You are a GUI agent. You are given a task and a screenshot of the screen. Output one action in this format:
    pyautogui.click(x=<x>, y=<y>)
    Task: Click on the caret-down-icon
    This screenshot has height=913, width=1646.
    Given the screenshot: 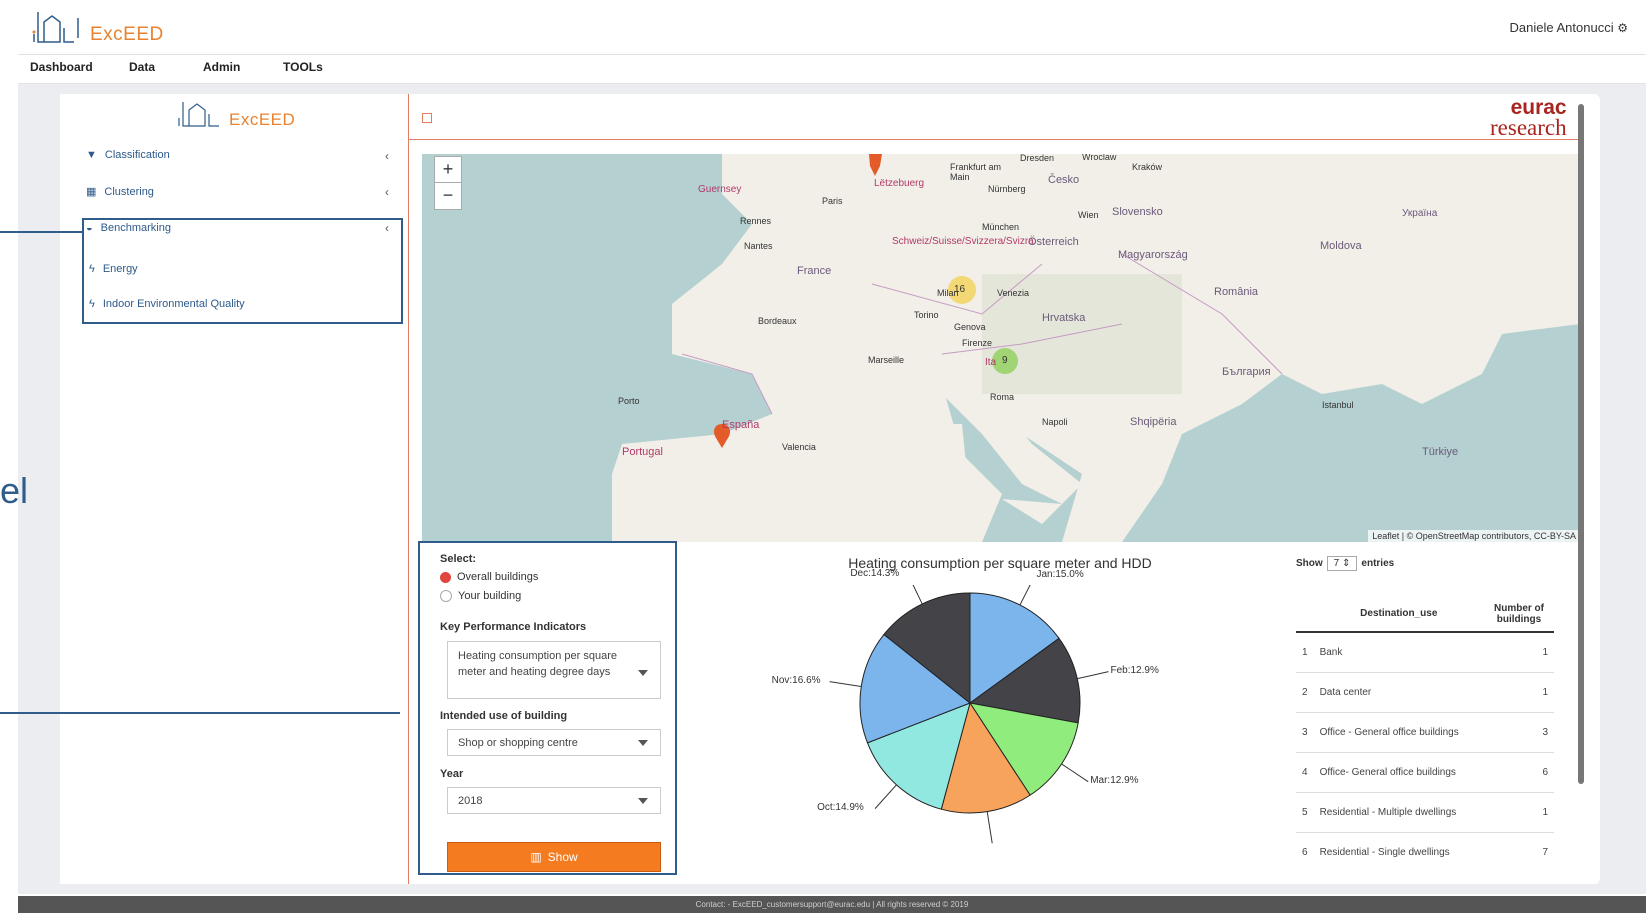 What is the action you would take?
    pyautogui.click(x=643, y=673)
    